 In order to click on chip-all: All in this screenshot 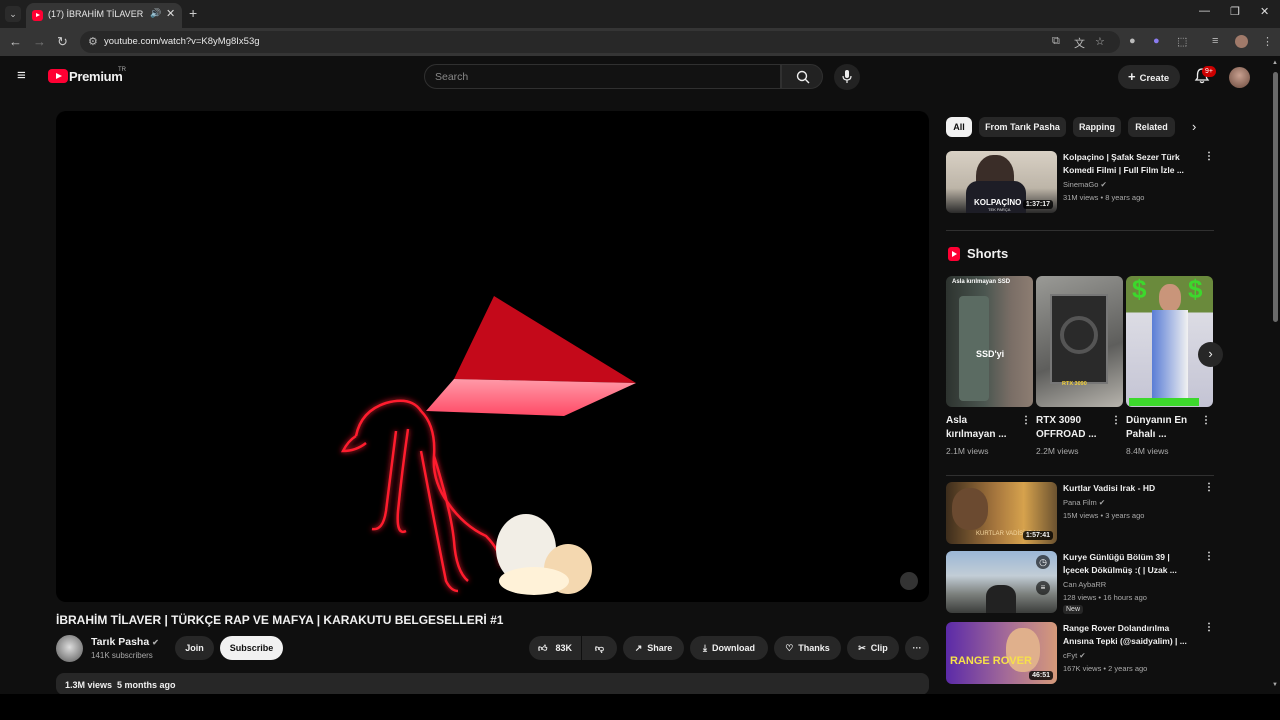, I will do `click(959, 127)`.